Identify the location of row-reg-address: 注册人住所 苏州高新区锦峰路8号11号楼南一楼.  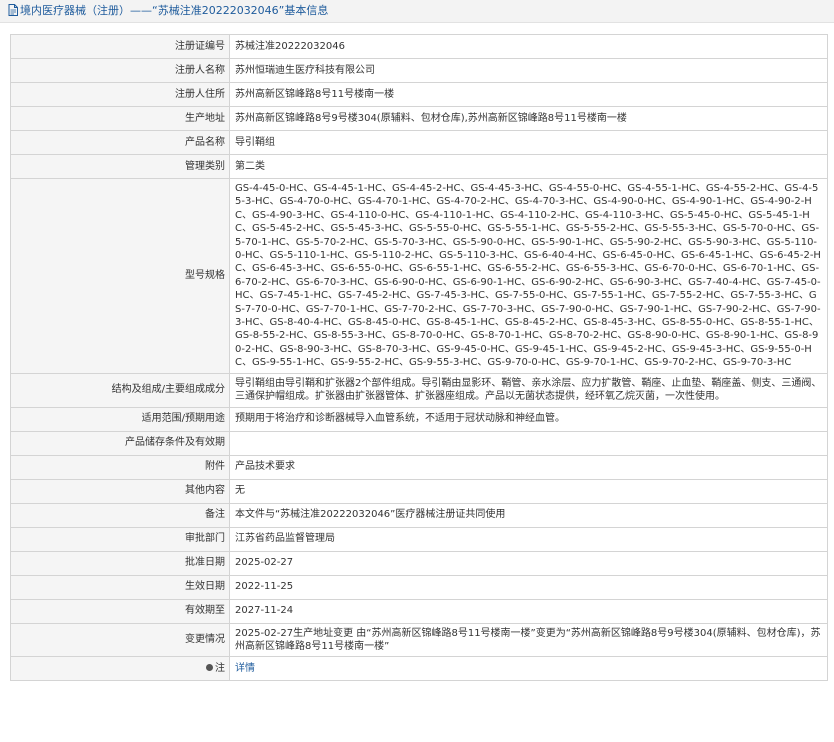
(419, 94).